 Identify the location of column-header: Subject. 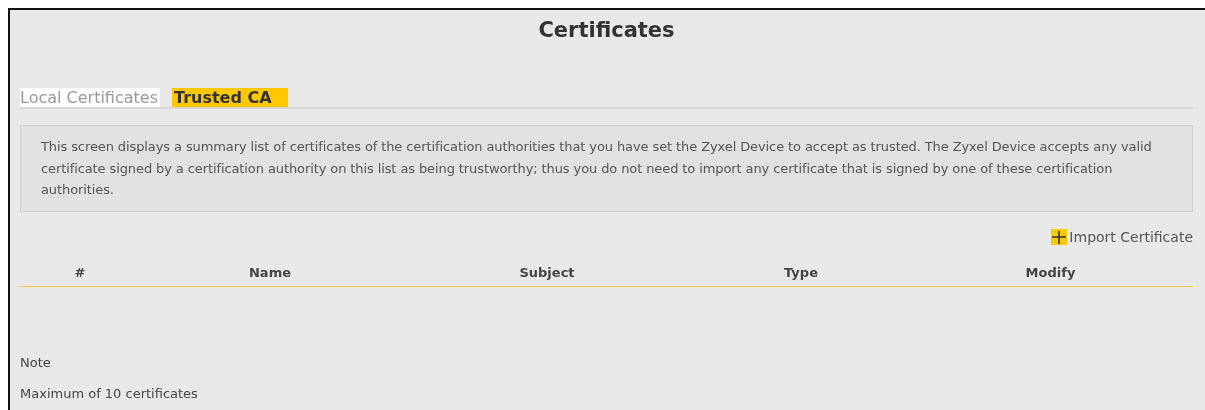
(547, 272).